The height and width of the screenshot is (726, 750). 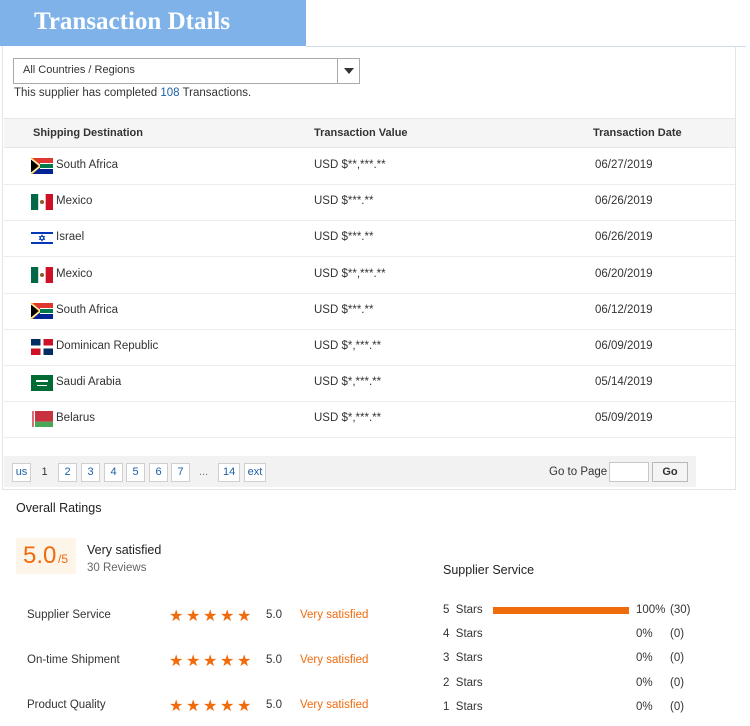 What do you see at coordinates (87, 165) in the screenshot?
I see `row-country: South Africa` at bounding box center [87, 165].